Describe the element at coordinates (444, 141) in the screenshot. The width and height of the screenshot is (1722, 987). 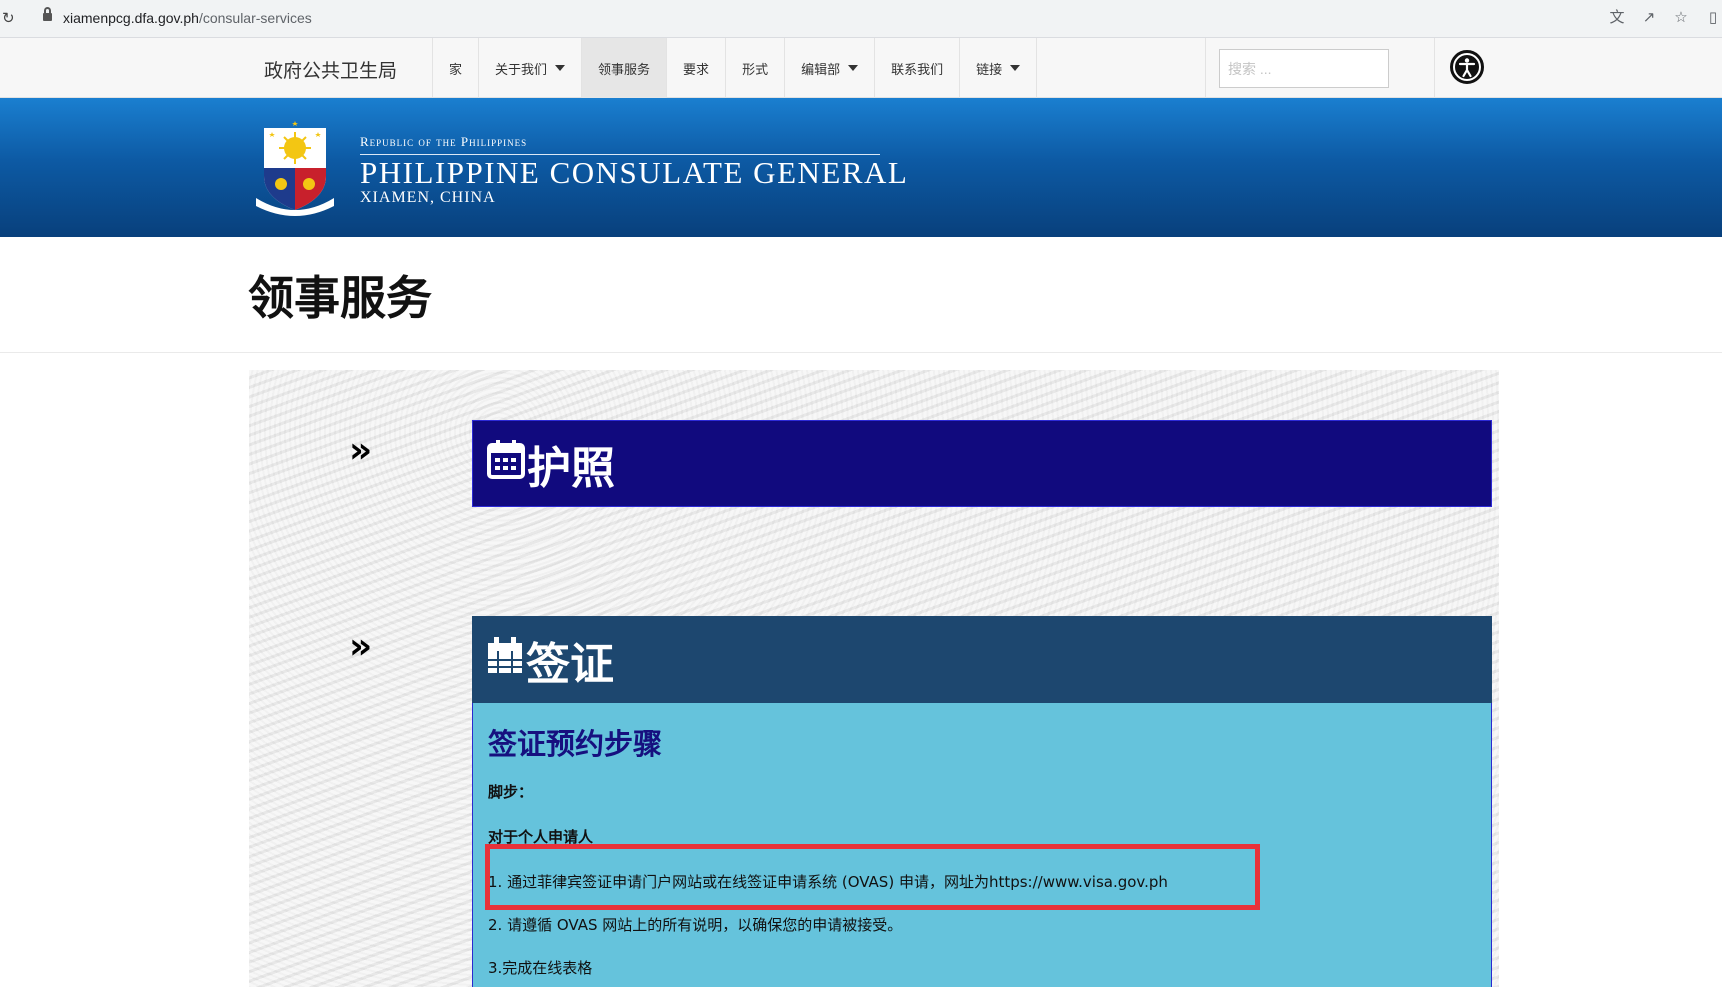
I see `banner-republic: Republic of the Philippines` at that location.